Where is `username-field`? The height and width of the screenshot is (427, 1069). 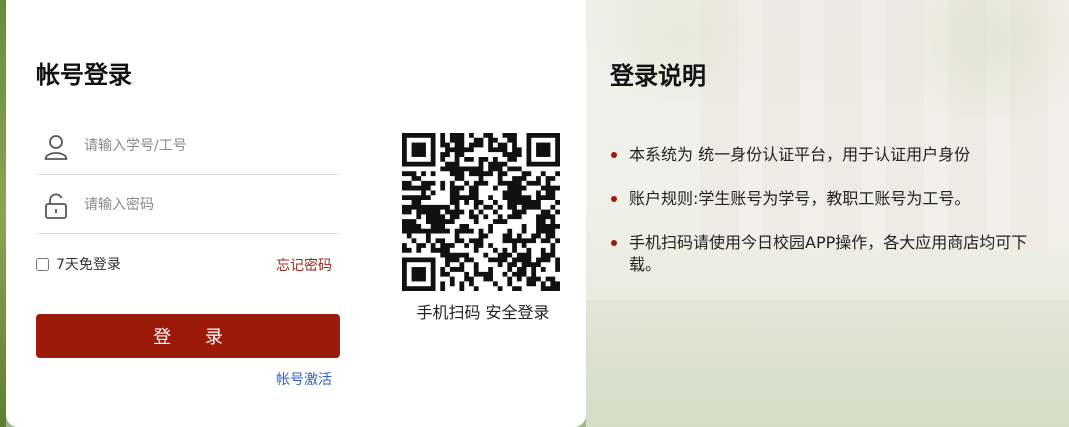
username-field is located at coordinates (188, 146).